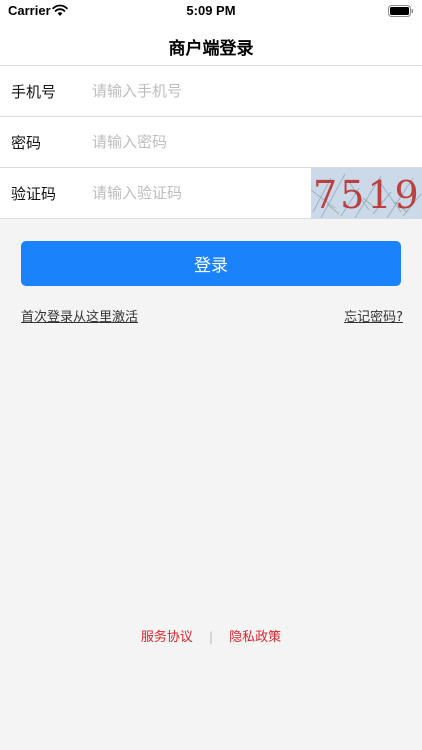 The height and width of the screenshot is (750, 422). Describe the element at coordinates (211, 263) in the screenshot. I see `login-button: 登录` at that location.